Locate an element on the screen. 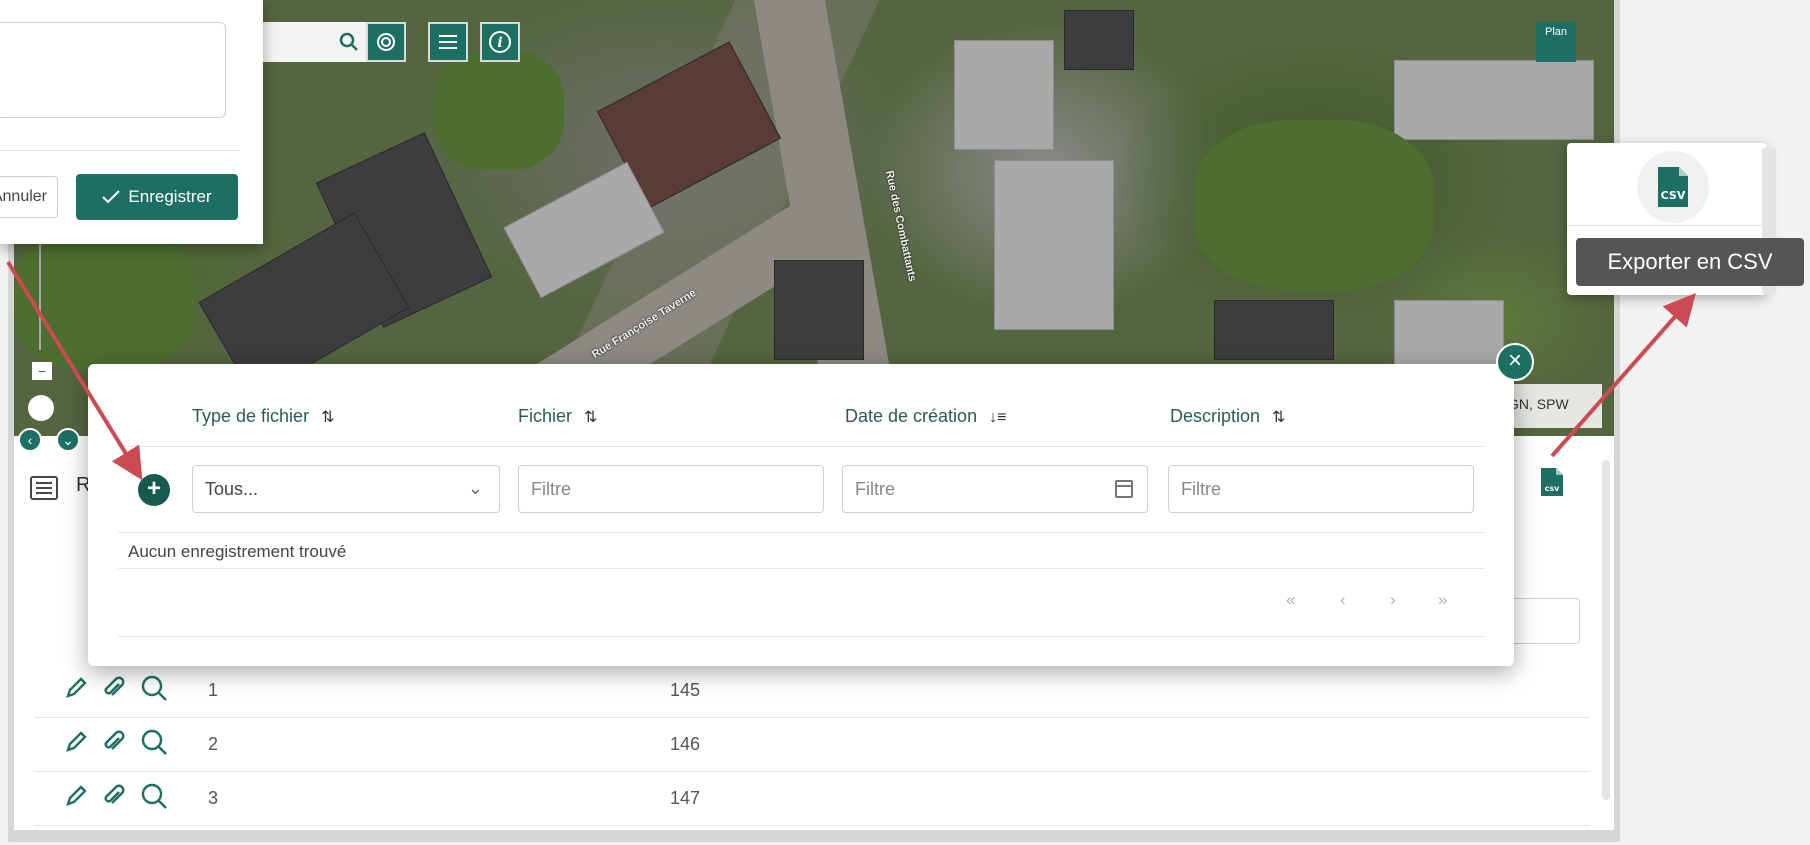 The height and width of the screenshot is (845, 1810). zoom-slider-track is located at coordinates (40, 290).